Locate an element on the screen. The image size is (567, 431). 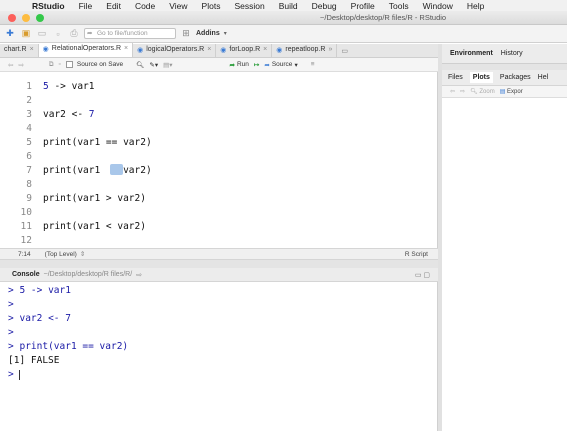
tab-history: History is located at coordinates (512, 53).